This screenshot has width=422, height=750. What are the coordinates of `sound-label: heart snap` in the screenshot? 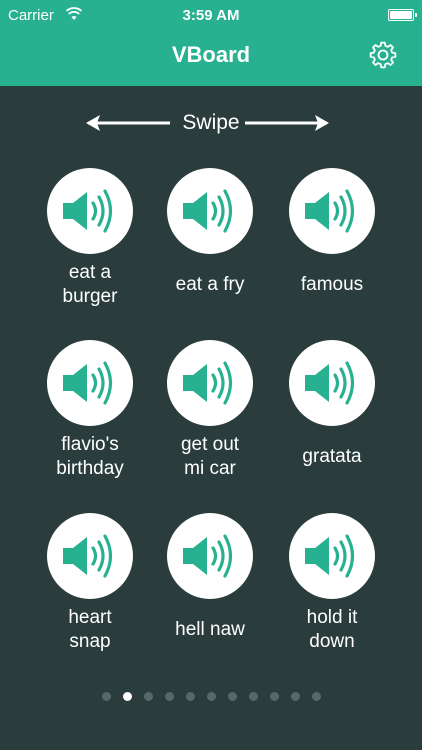 It's located at (90, 629).